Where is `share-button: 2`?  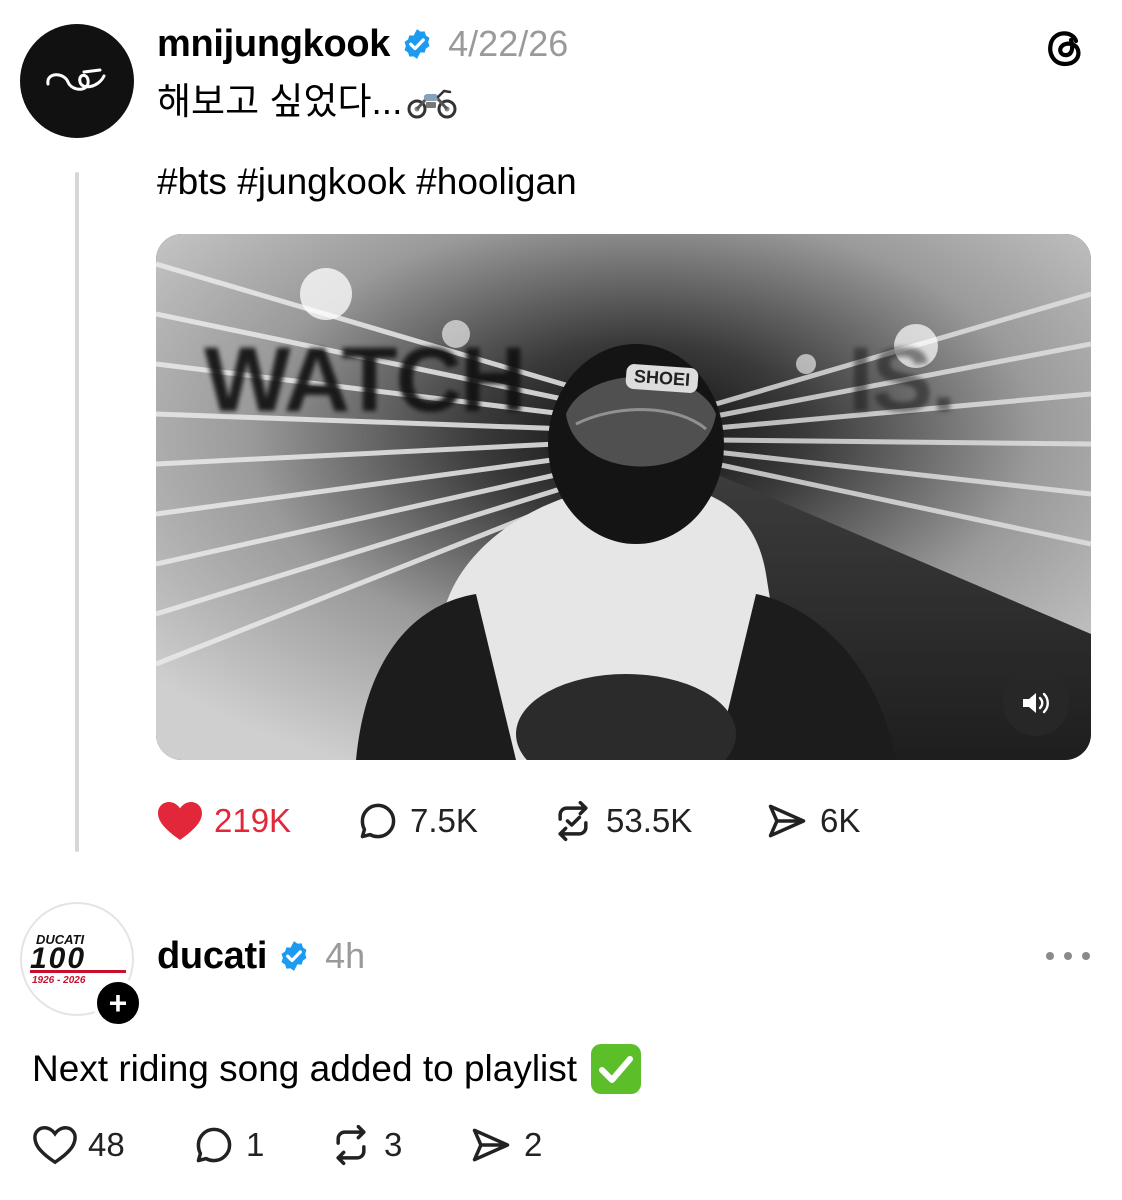 share-button: 2 is located at coordinates (505, 1145).